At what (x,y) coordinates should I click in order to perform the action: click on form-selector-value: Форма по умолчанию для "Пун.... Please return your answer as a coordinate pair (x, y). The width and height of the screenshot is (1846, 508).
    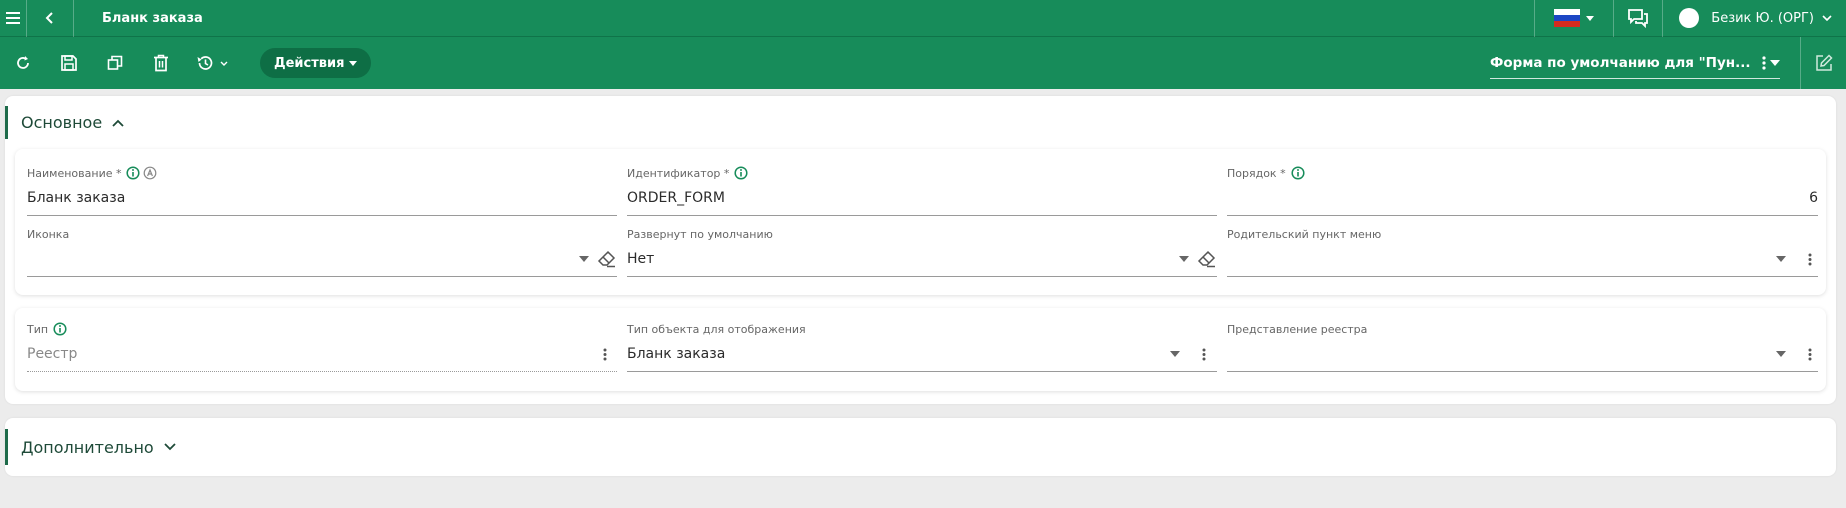
    Looking at the image, I should click on (1620, 62).